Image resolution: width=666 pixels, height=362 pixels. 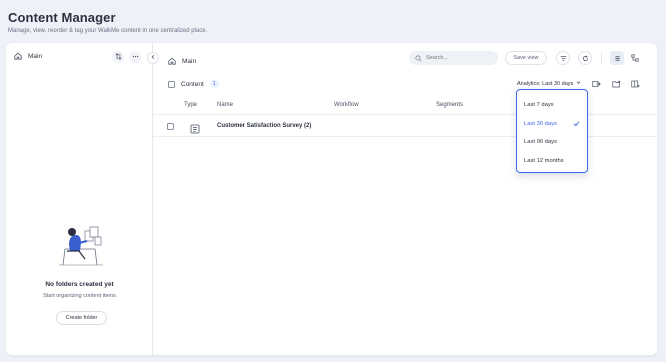 I want to click on more-horizontal-icon, so click(x=135, y=57).